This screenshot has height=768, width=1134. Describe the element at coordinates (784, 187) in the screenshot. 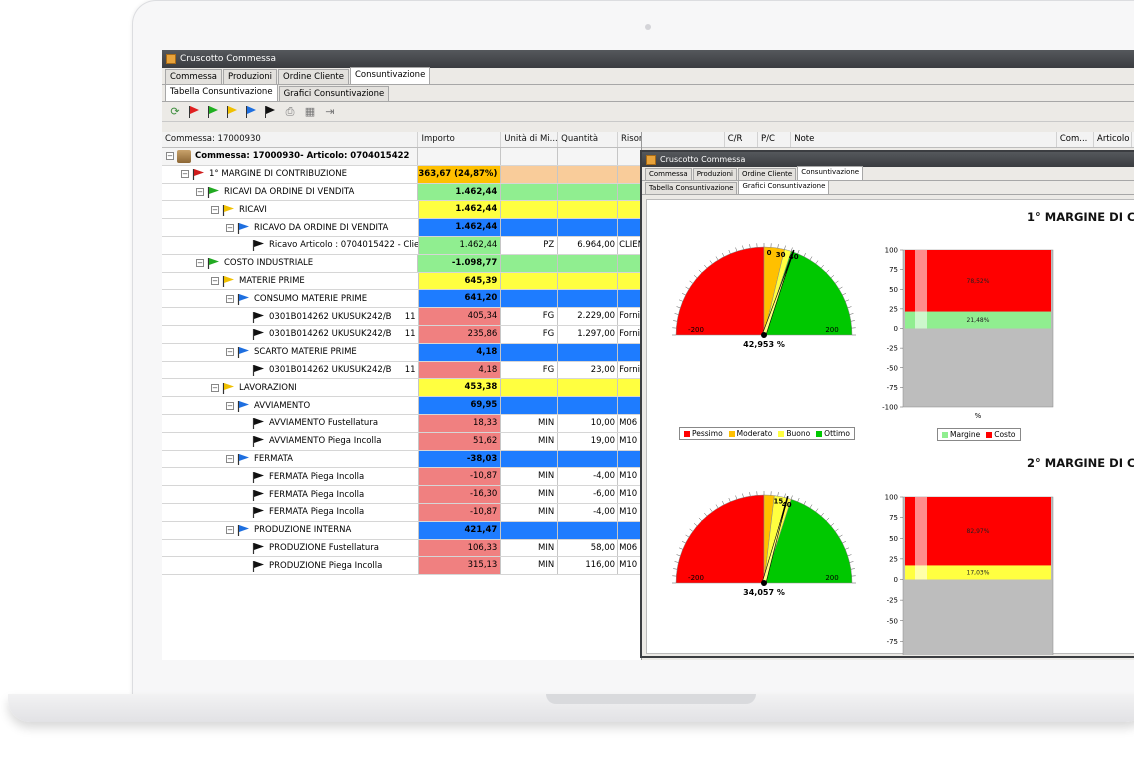

I see `popup-tab-grafici: Grafici Consuntivazione` at that location.